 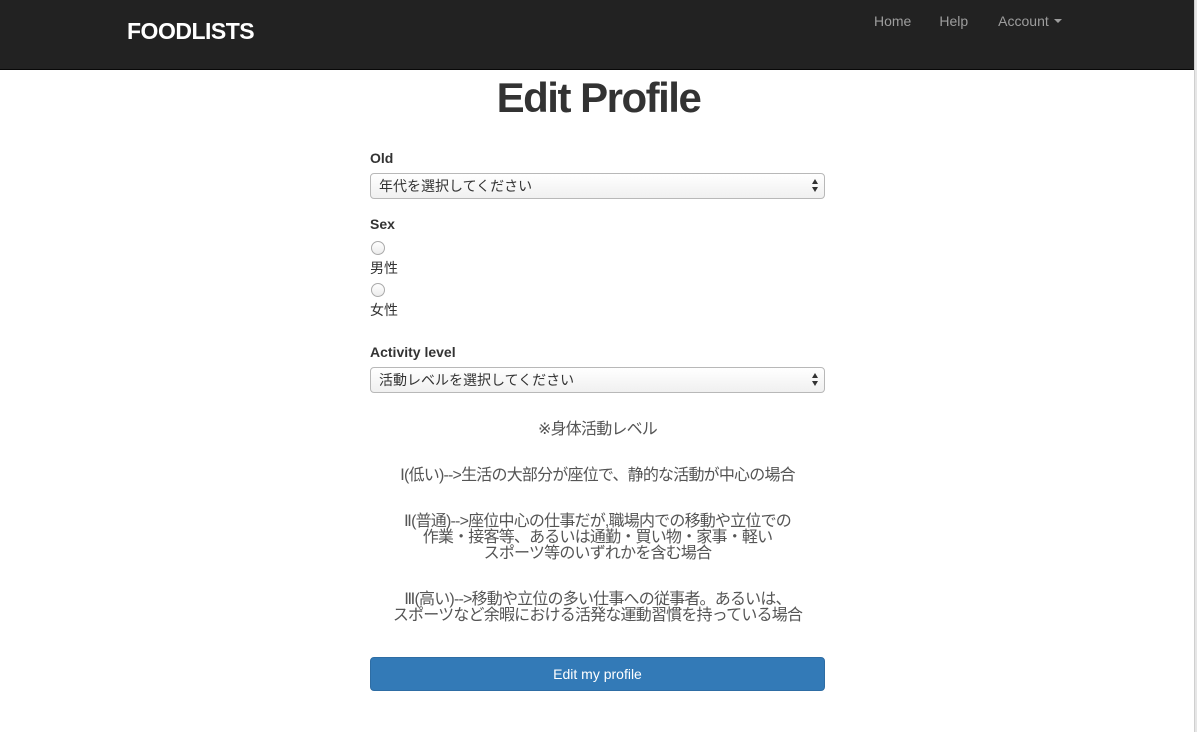 What do you see at coordinates (1023, 21) in the screenshot?
I see `nav-account-label: Account` at bounding box center [1023, 21].